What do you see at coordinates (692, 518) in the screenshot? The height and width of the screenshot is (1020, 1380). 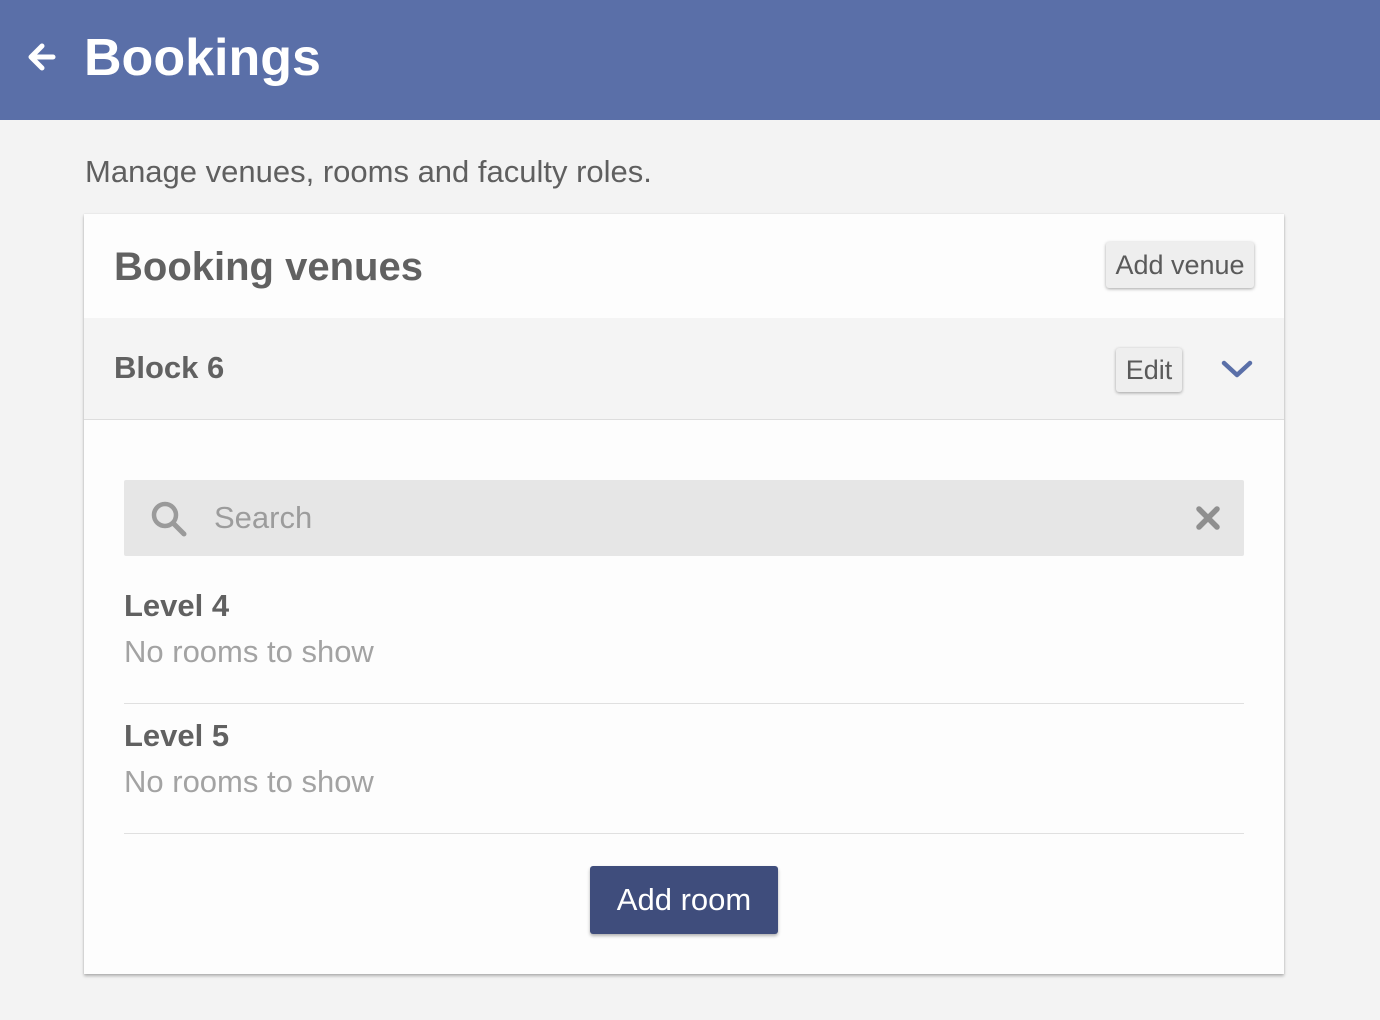 I see `search-input` at bounding box center [692, 518].